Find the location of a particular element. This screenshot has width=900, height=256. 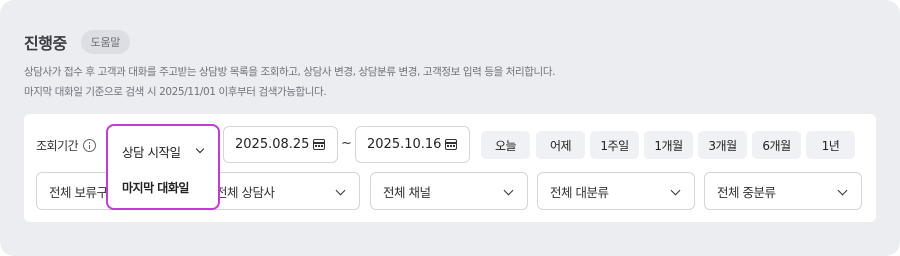

end-date-input: 2025.10.16 is located at coordinates (412, 144).